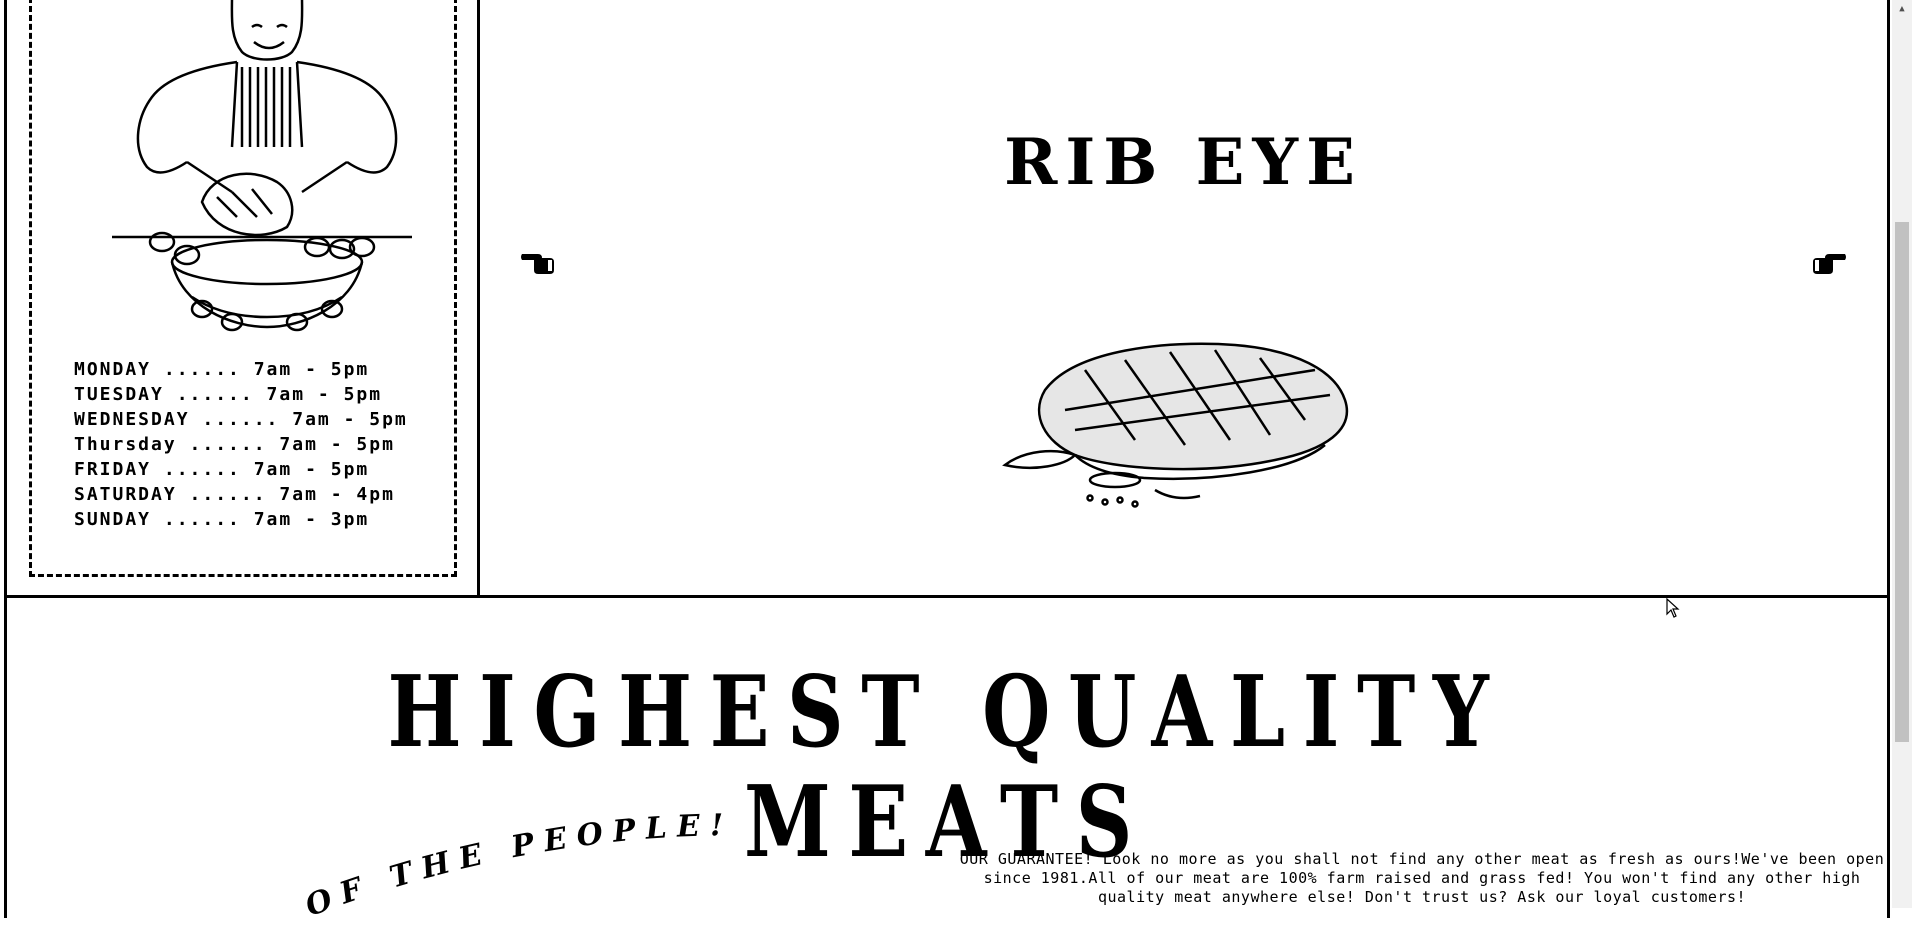  I want to click on hours-friday: FRIDAY ...... 7am - 5pm, so click(222, 469).